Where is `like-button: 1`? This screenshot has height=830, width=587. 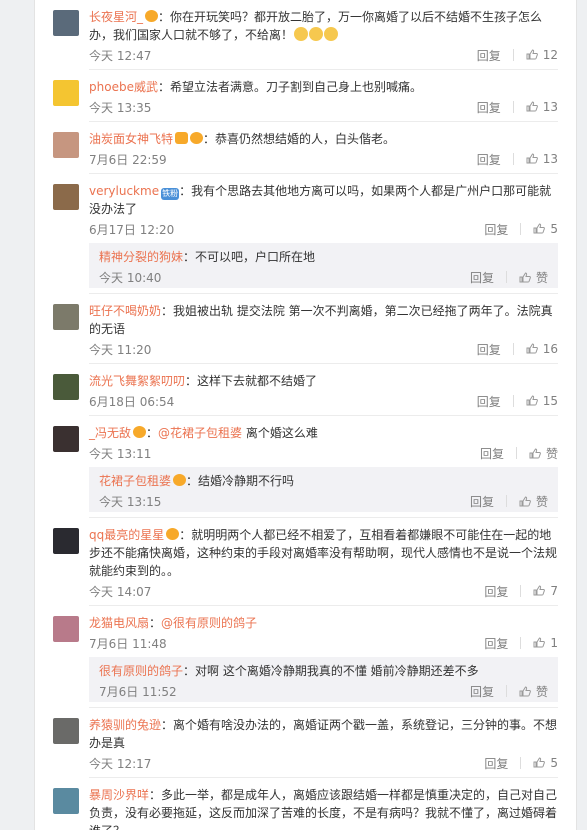 like-button: 1 is located at coordinates (545, 643).